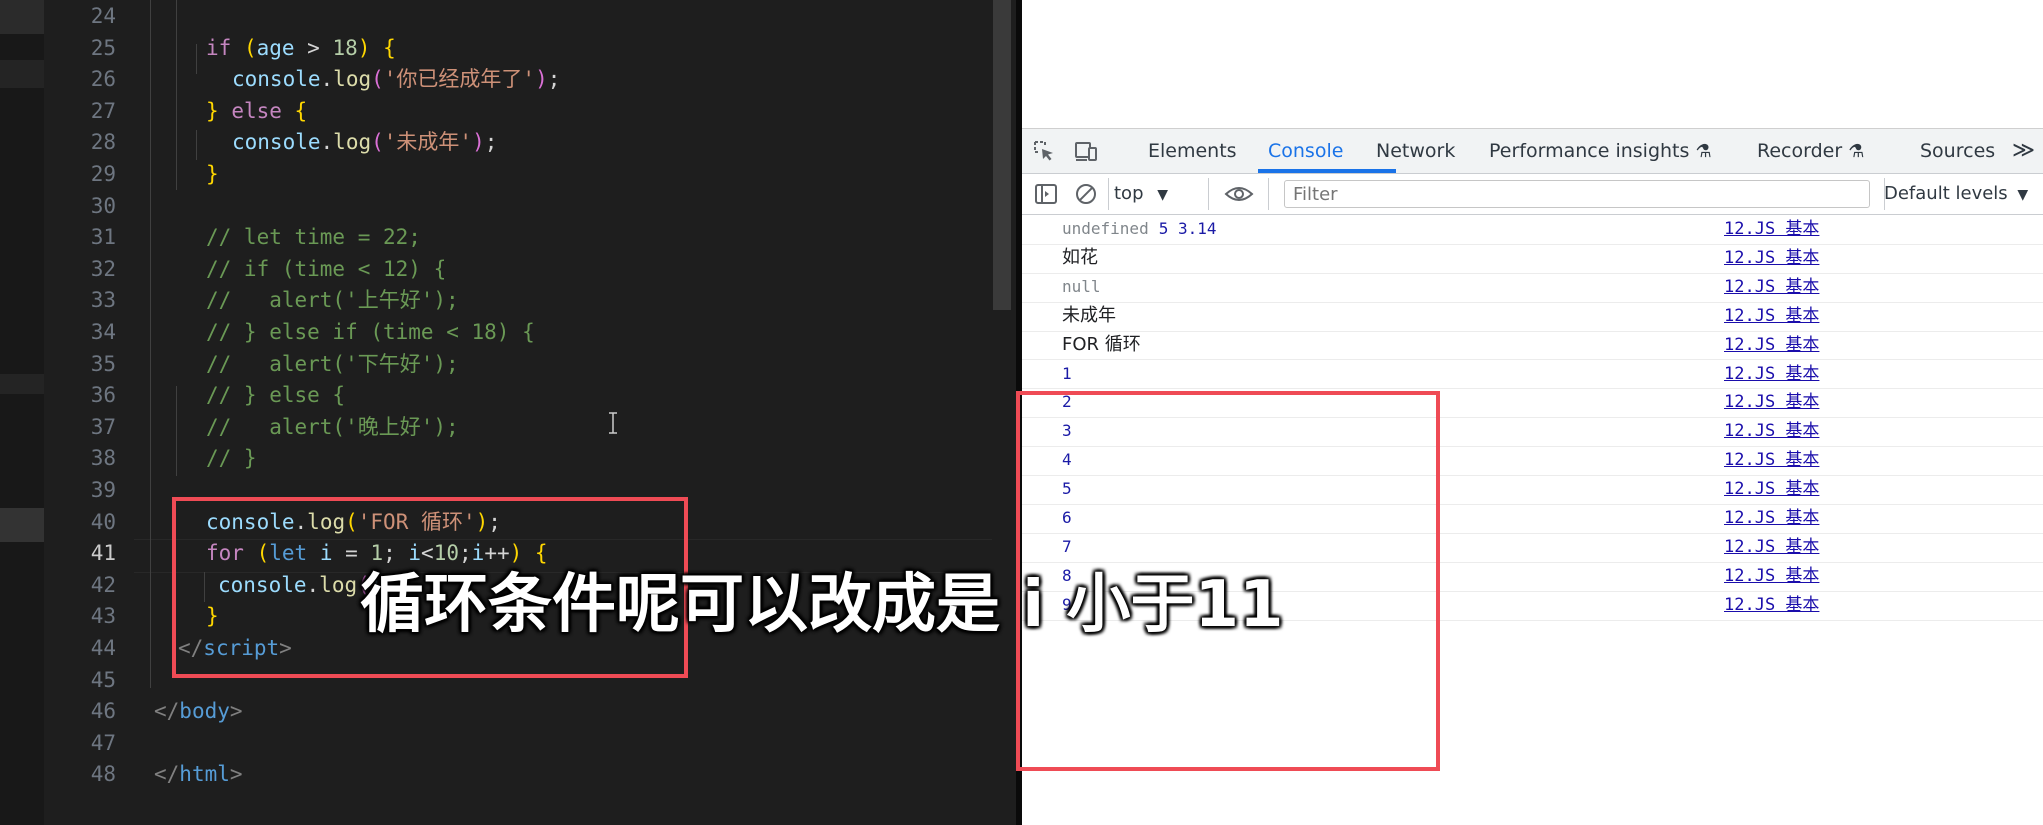  What do you see at coordinates (1946, 193) in the screenshot?
I see `log-levels-label: Default levels` at bounding box center [1946, 193].